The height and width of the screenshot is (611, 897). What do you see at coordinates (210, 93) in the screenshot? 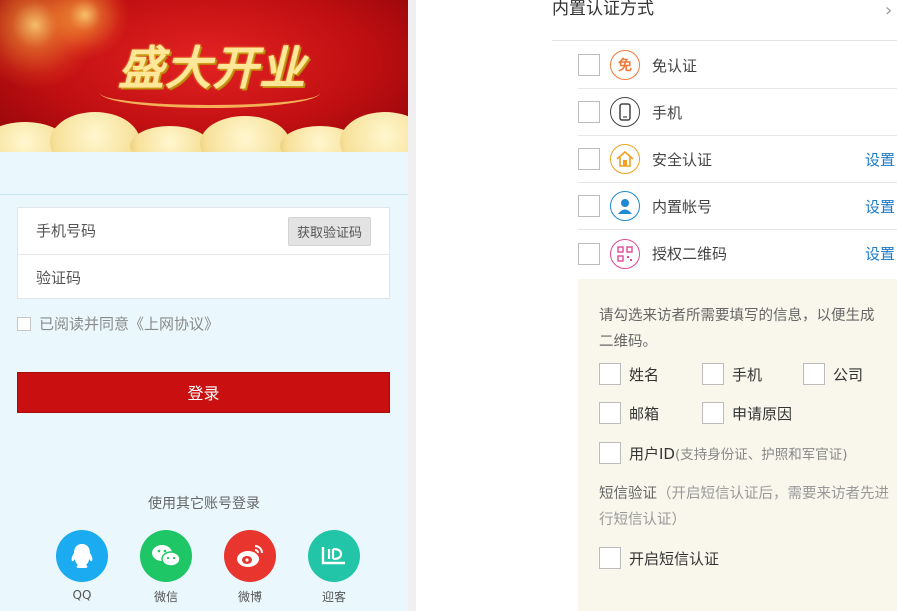
I see `banner-swirl` at bounding box center [210, 93].